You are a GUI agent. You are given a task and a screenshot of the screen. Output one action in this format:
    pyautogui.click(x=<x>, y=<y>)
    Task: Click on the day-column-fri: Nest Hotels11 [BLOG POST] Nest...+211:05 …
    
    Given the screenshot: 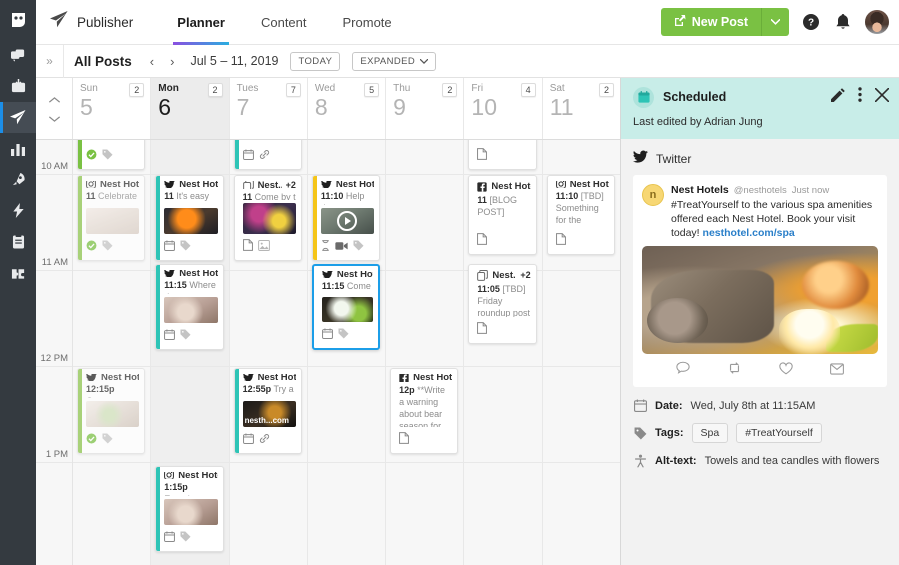 What is the action you would take?
    pyautogui.click(x=503, y=352)
    